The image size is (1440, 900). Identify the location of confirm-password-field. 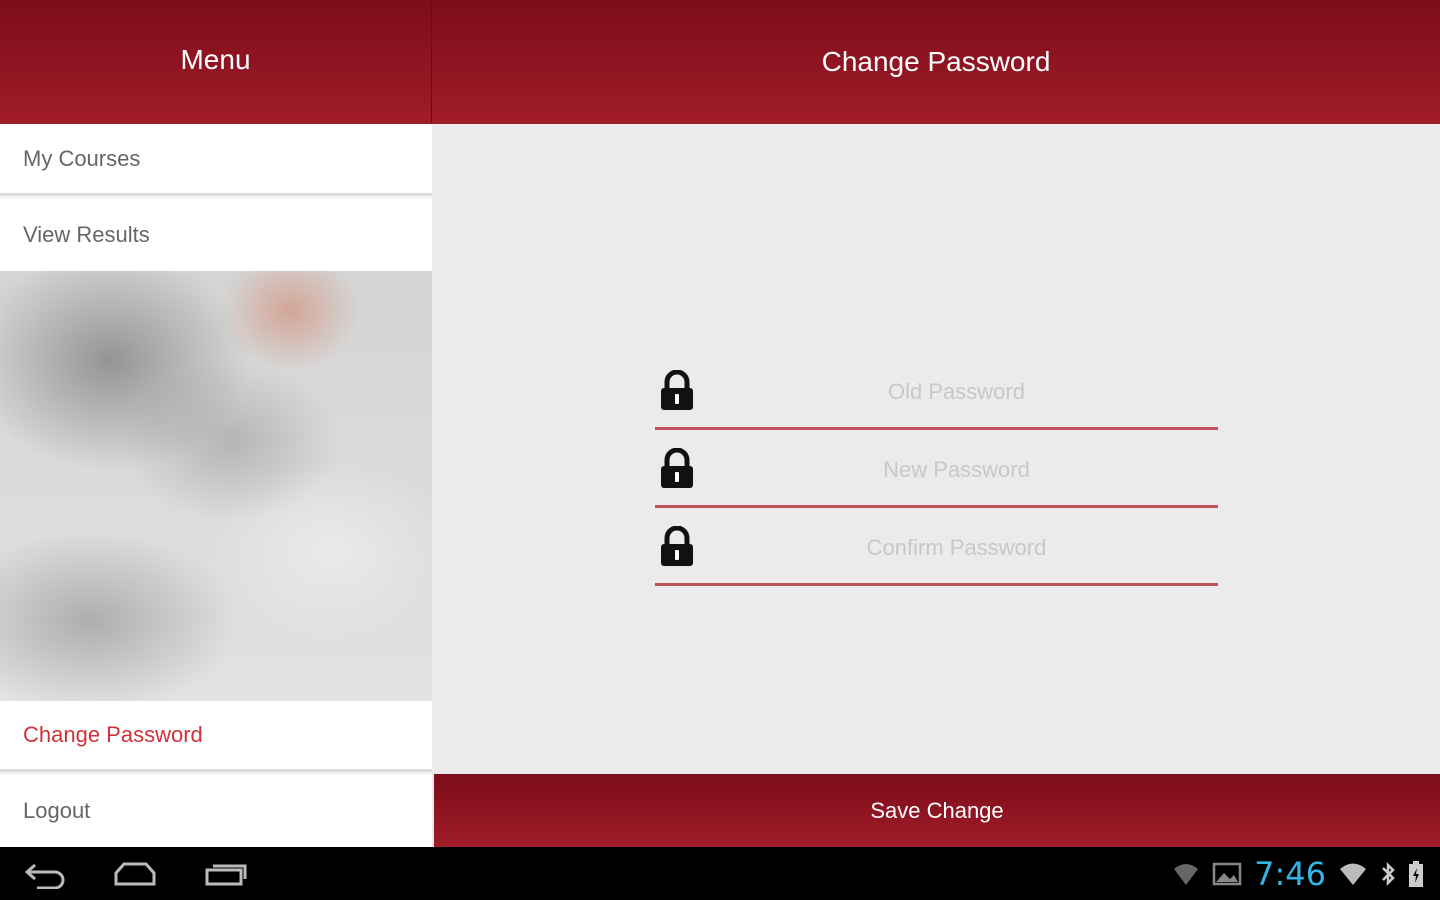
(956, 548).